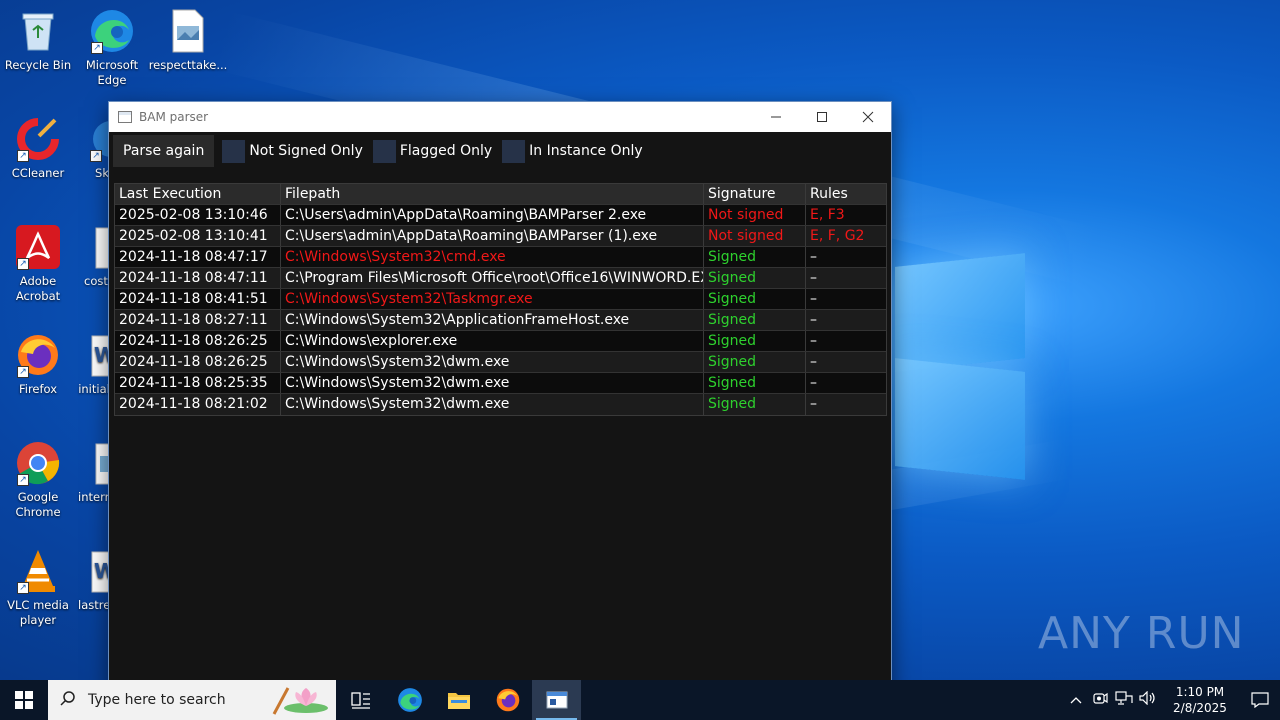 The height and width of the screenshot is (720, 1280). I want to click on task-view-button, so click(360, 700).